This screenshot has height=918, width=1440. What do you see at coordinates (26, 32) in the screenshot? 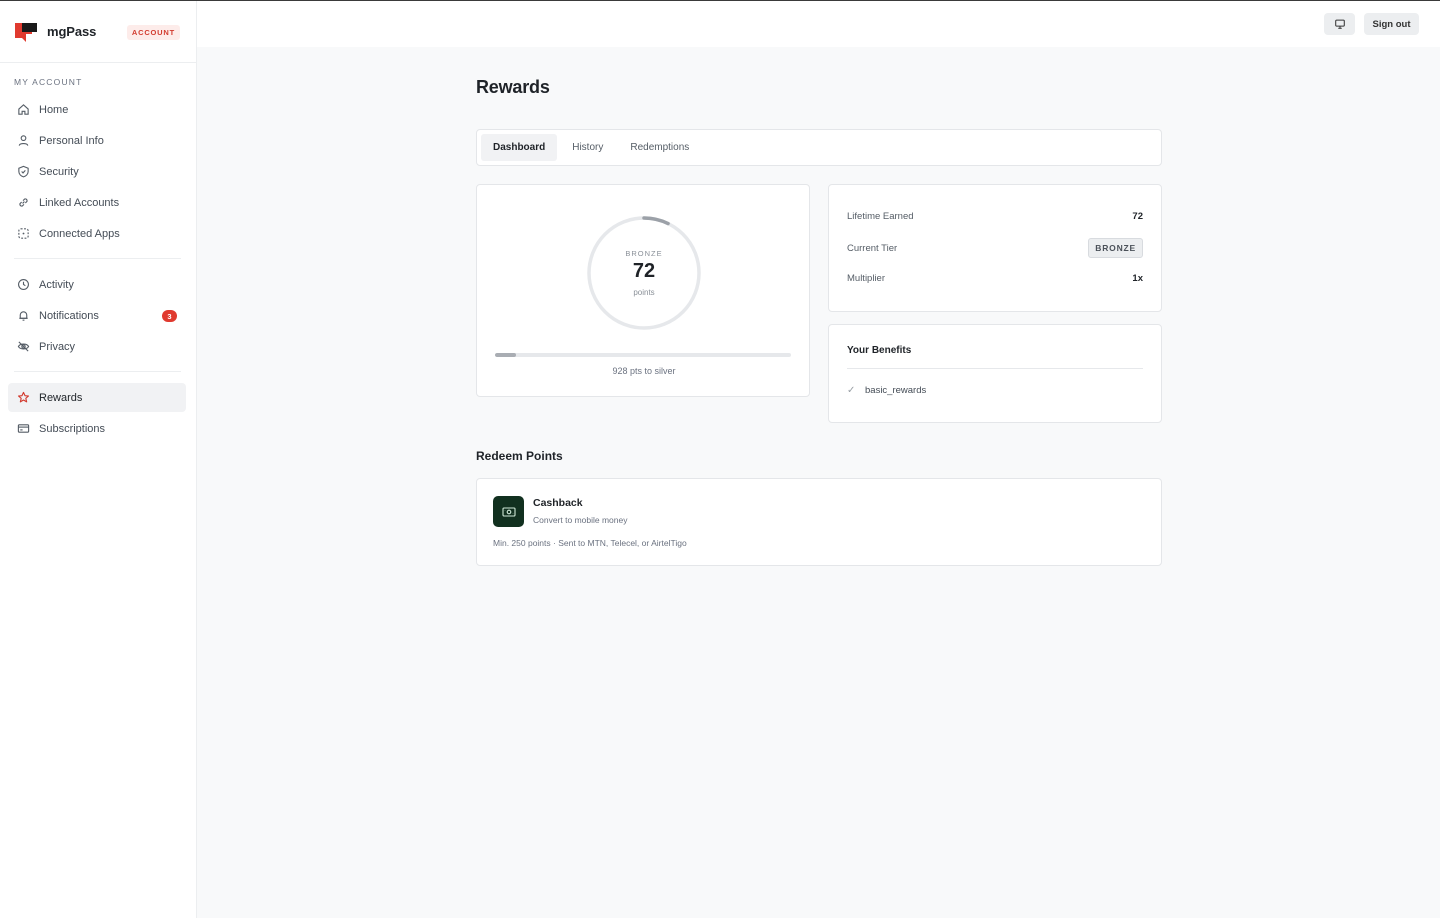
I see `mgpass-logo-icon` at bounding box center [26, 32].